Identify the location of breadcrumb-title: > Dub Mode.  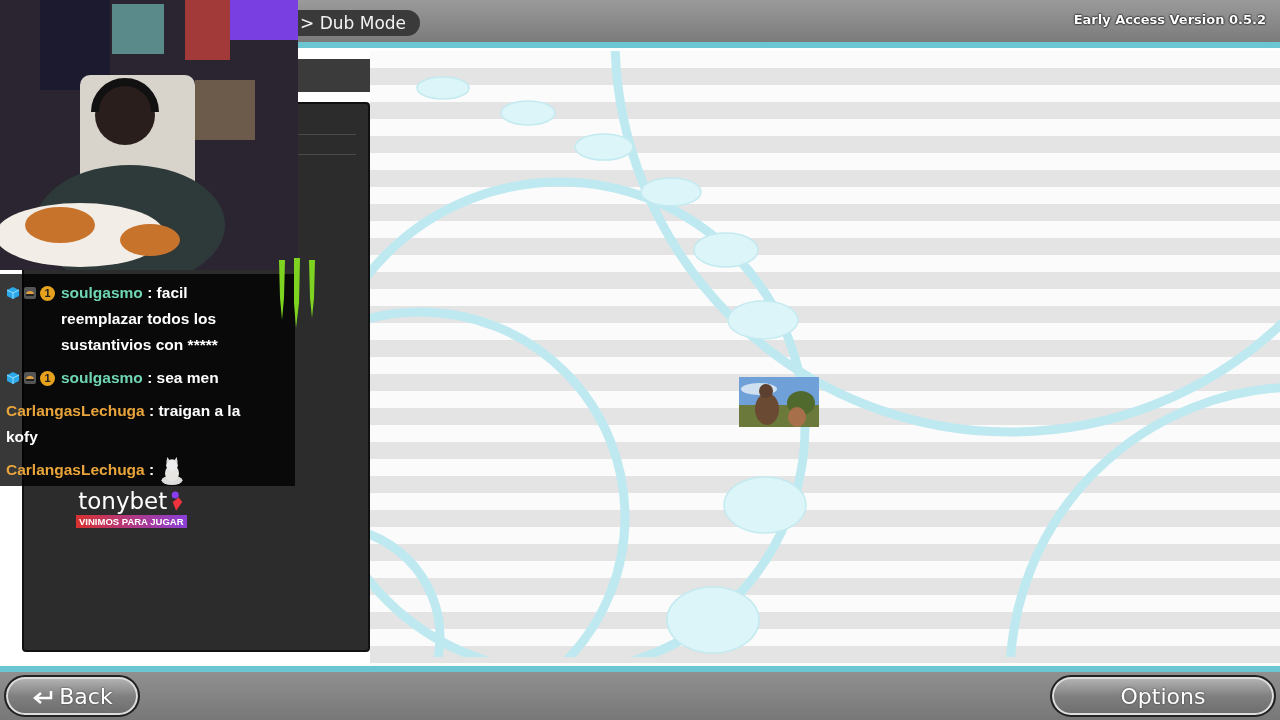
(359, 23).